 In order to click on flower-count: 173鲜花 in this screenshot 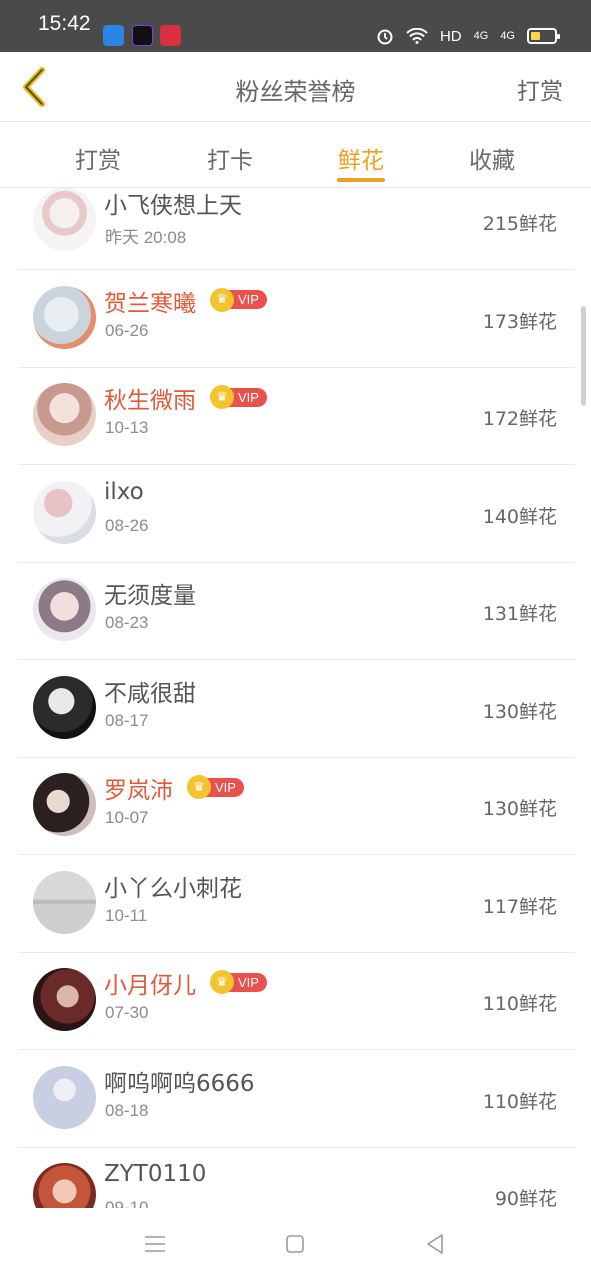, I will do `click(519, 321)`.